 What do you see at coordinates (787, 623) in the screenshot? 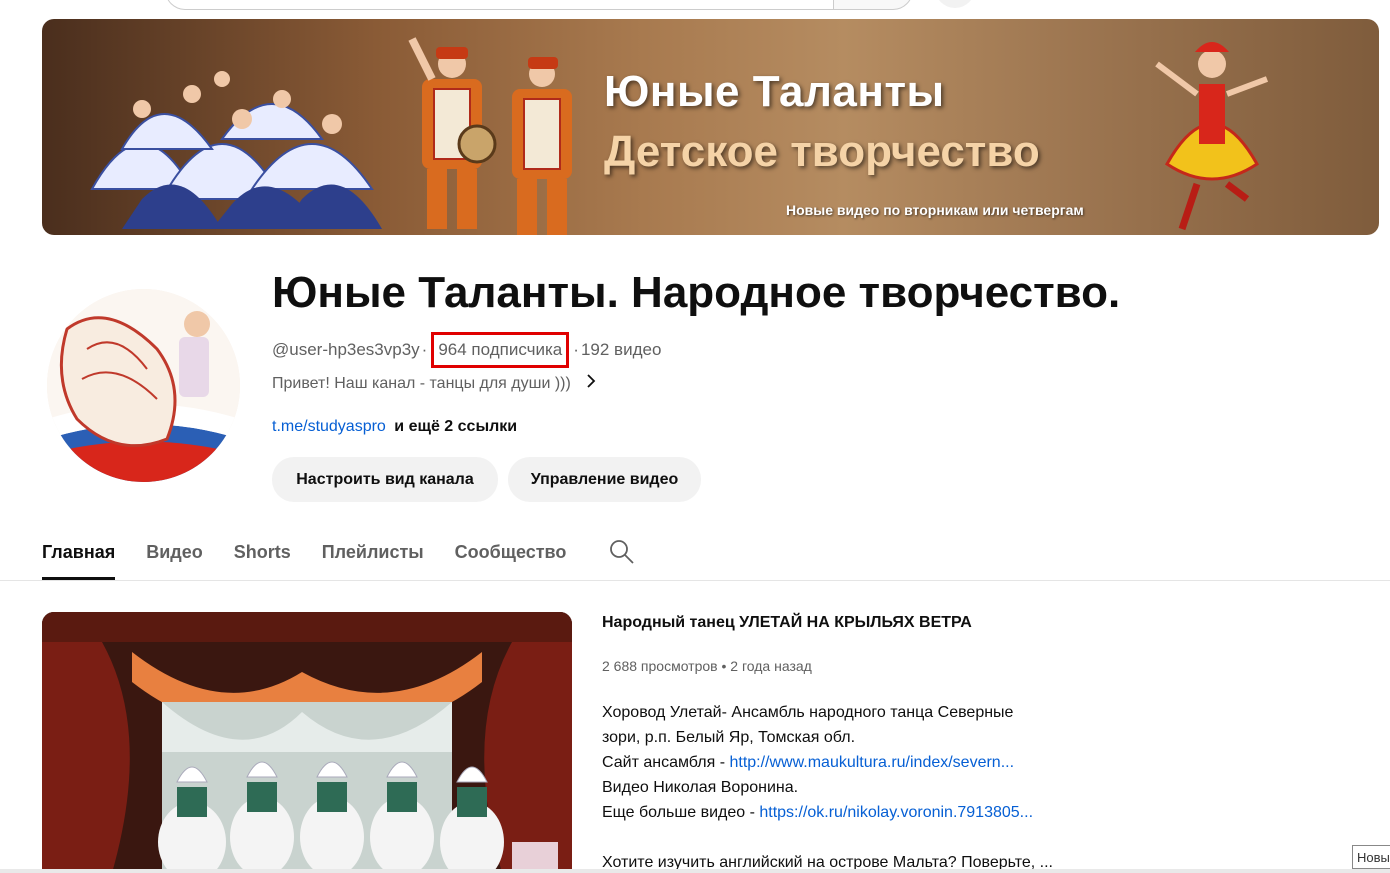
I see `featured-video-title: Народный танец УЛЕТАЙ НА КРЫЛЬЯХ ВЕТРА` at bounding box center [787, 623].